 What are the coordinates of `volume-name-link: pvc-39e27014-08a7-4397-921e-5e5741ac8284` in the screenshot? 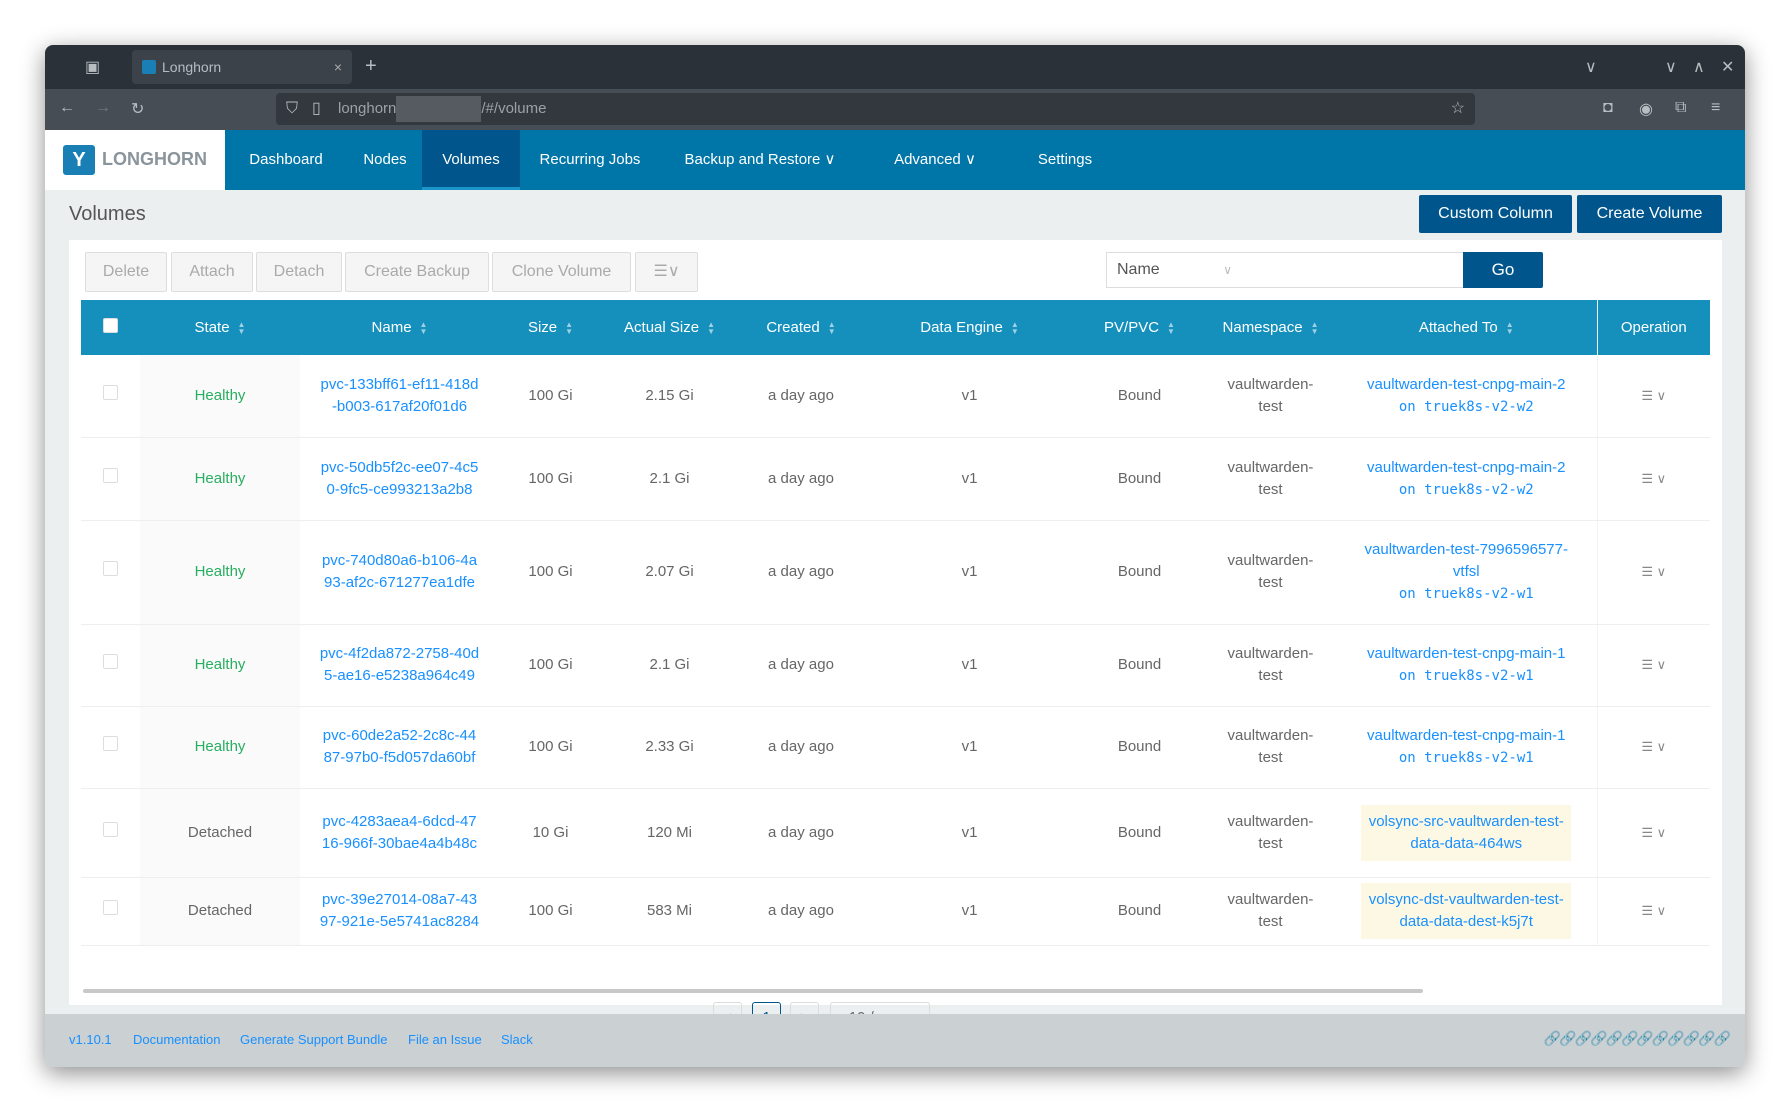 It's located at (400, 911).